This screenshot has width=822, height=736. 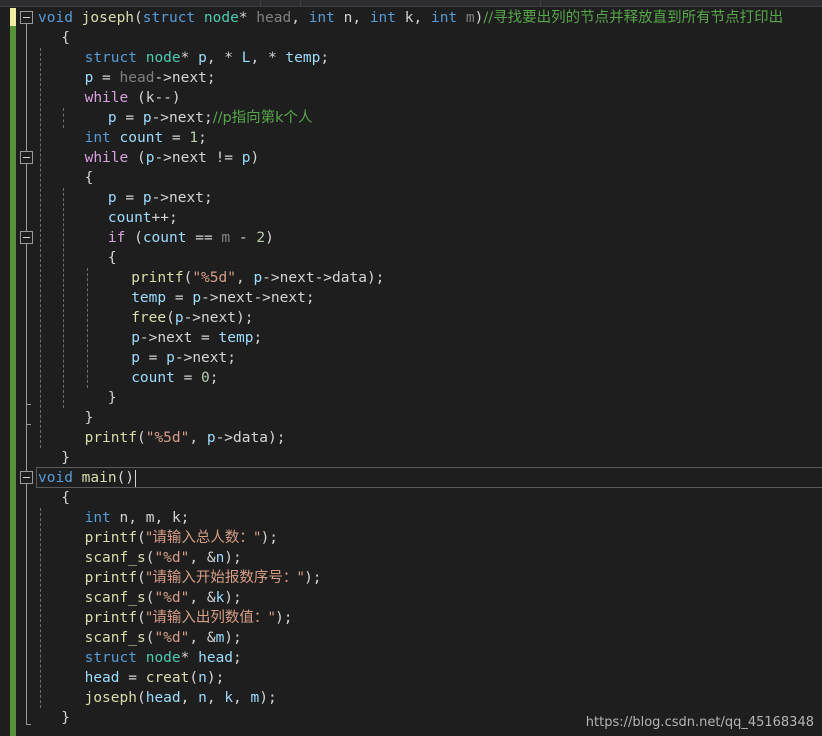 I want to click on code-line: head = creat(n);, so click(x=112, y=678).